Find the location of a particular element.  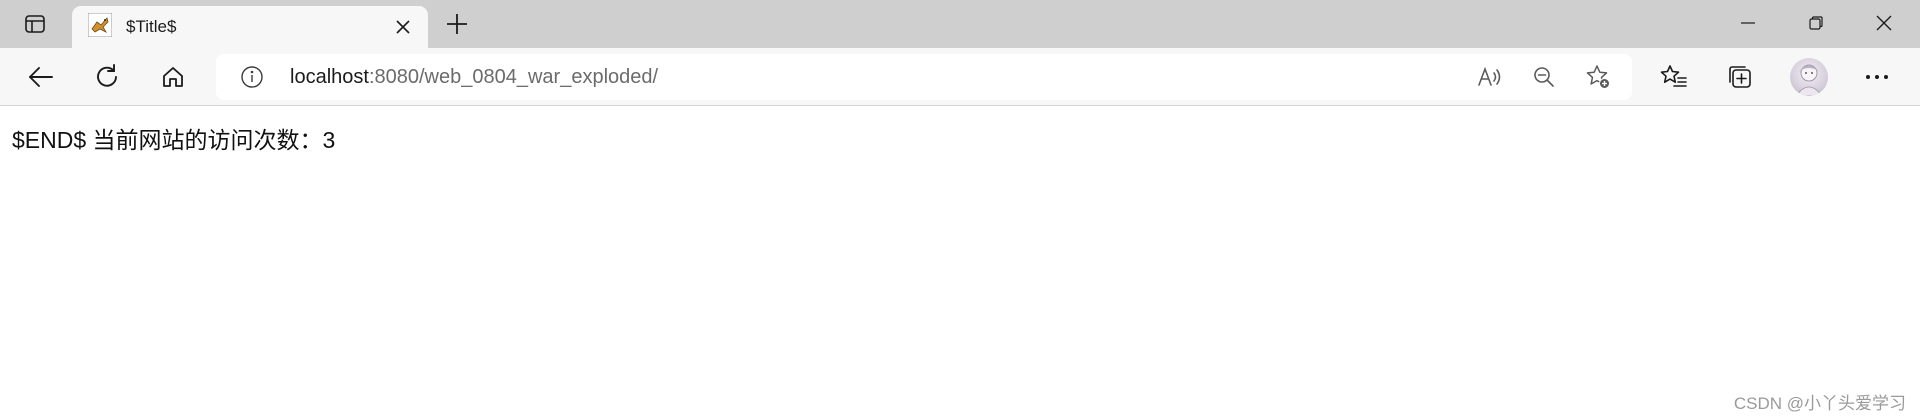

tab-title: $Title$ is located at coordinates (151, 26).